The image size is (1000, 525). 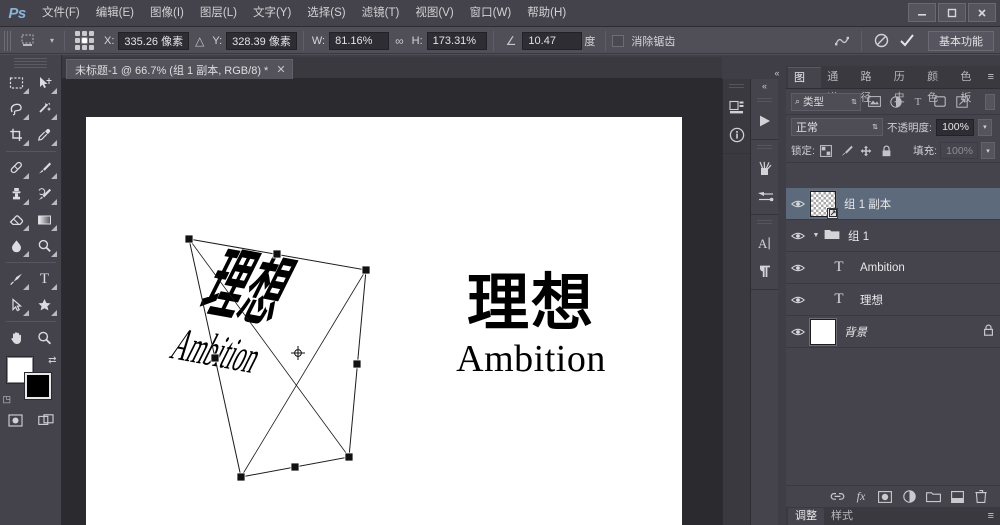 I want to click on document-tab: 未标题-1 @ 66.7% (组 1 副本, RGB/8) * ✕, so click(x=179, y=69).